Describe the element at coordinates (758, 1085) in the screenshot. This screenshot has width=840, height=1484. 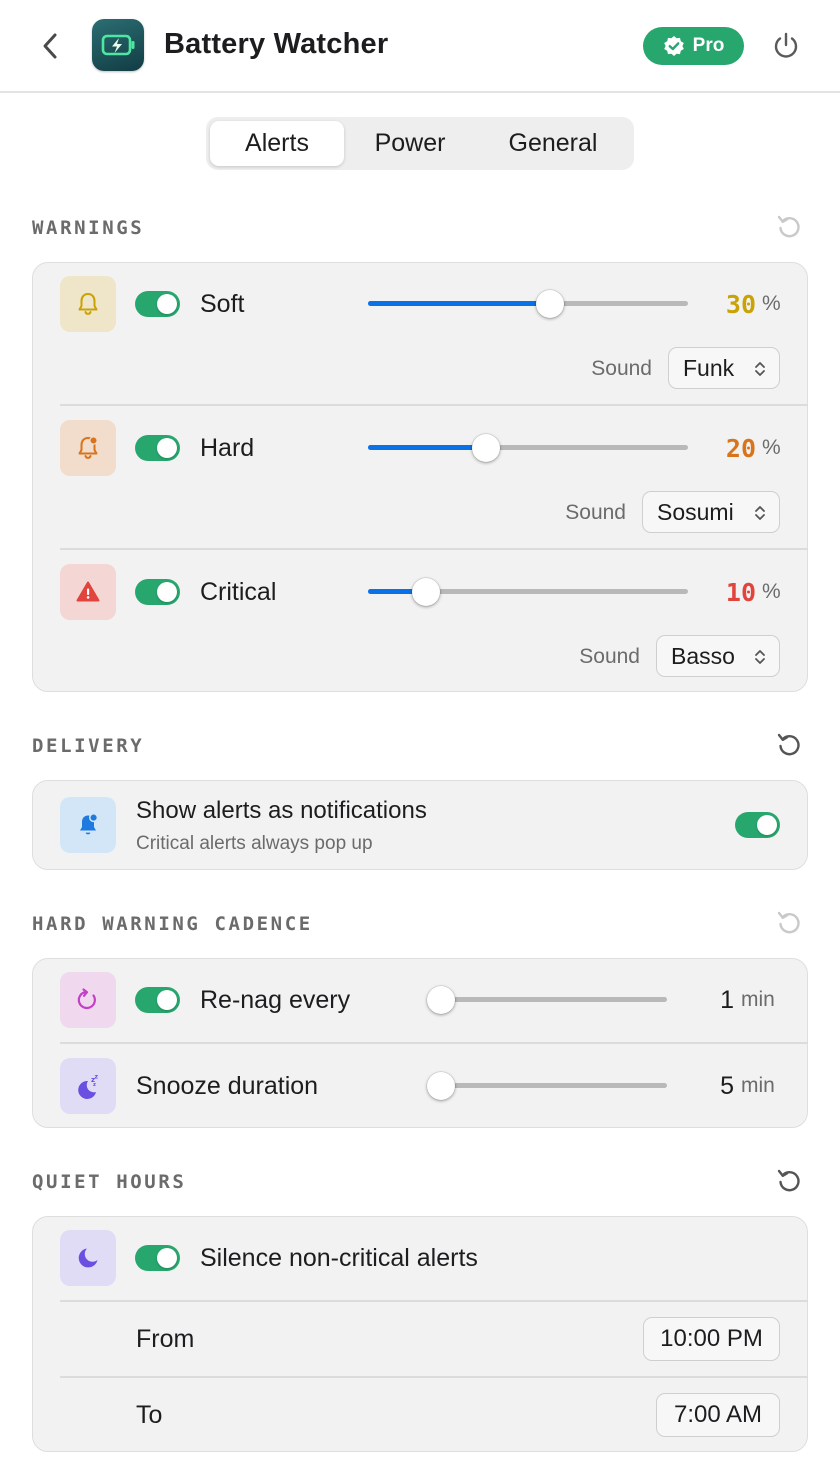
I see `snooze-unit: min` at that location.